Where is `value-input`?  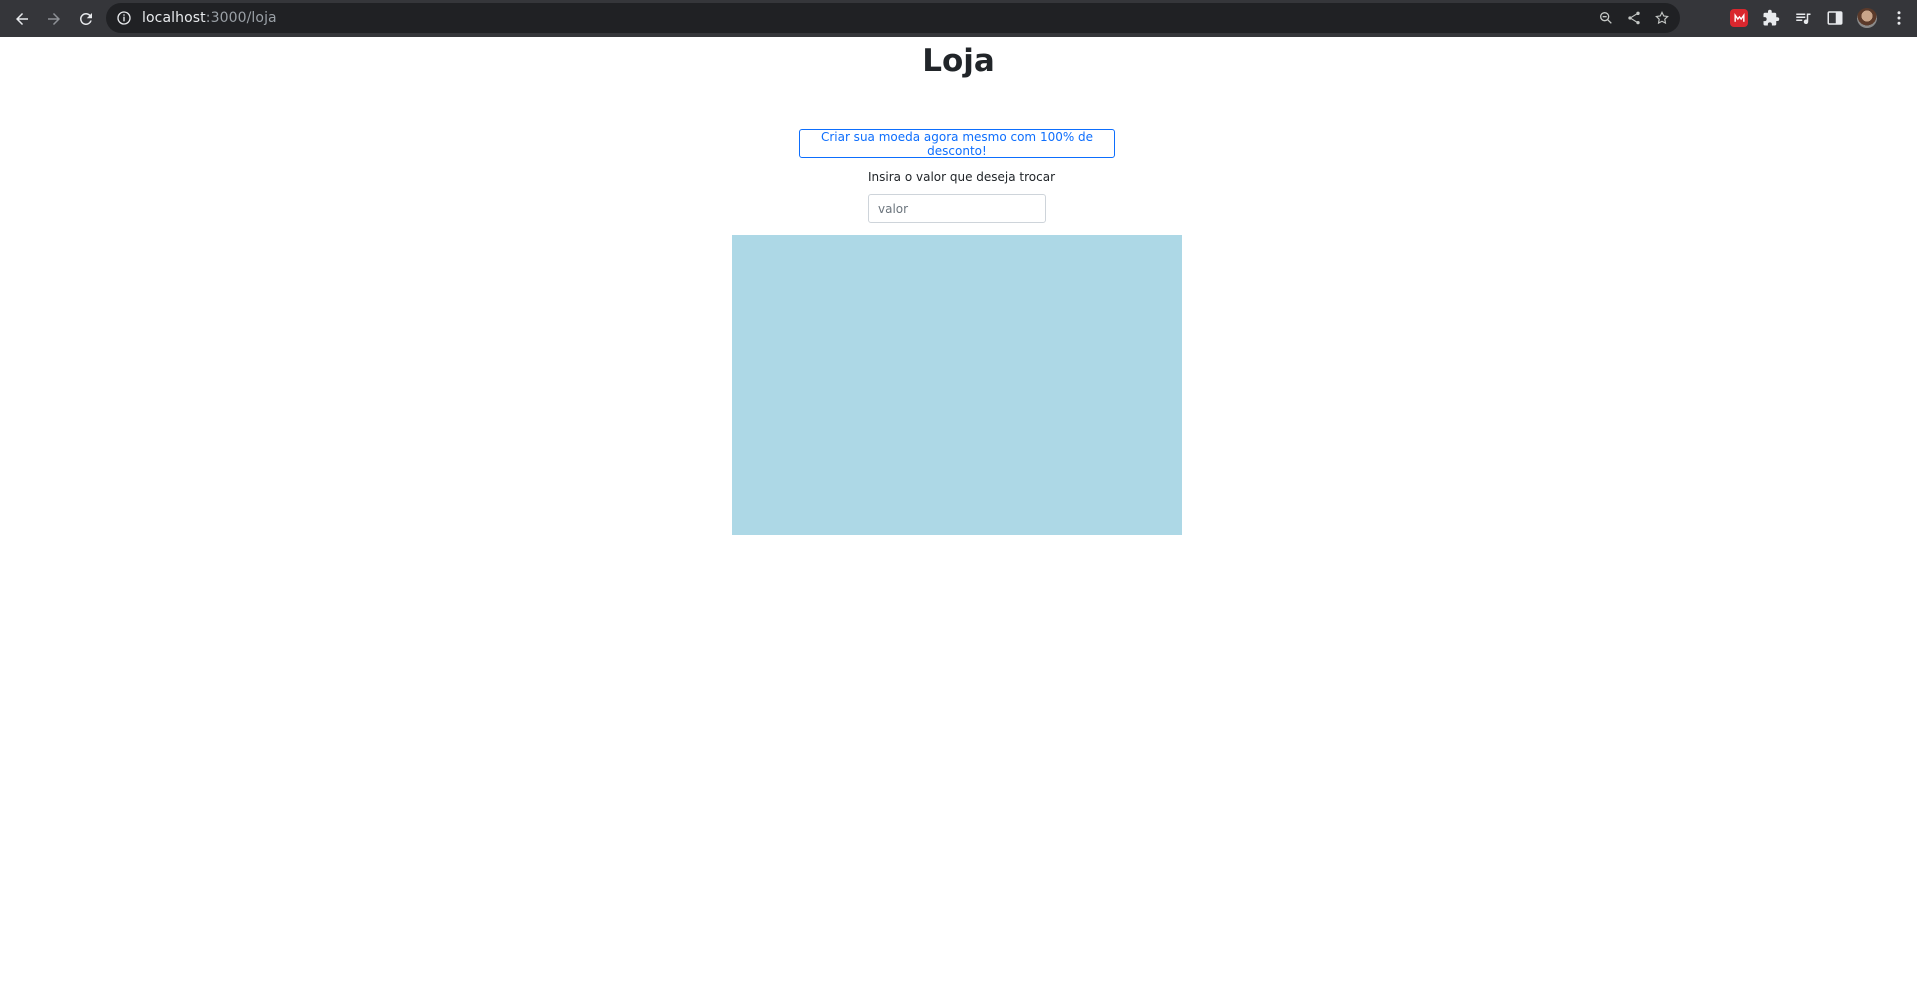 value-input is located at coordinates (957, 208).